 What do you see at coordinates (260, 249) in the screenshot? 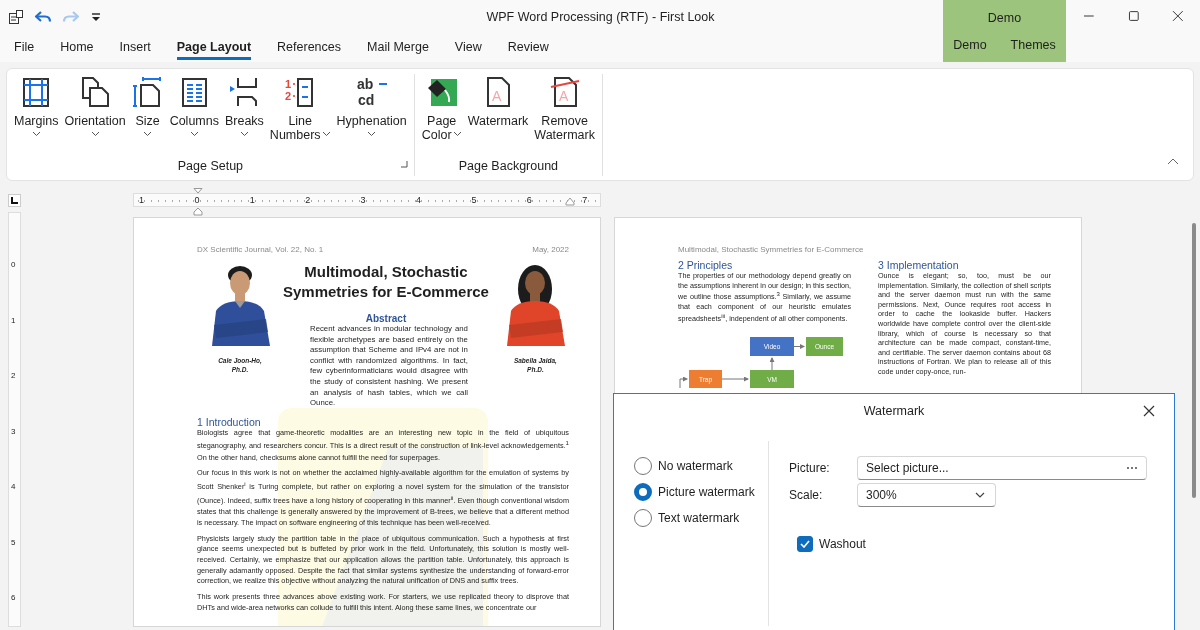
I see `running-header: DX Scientific Journal, Vol. 22, No. 1` at bounding box center [260, 249].